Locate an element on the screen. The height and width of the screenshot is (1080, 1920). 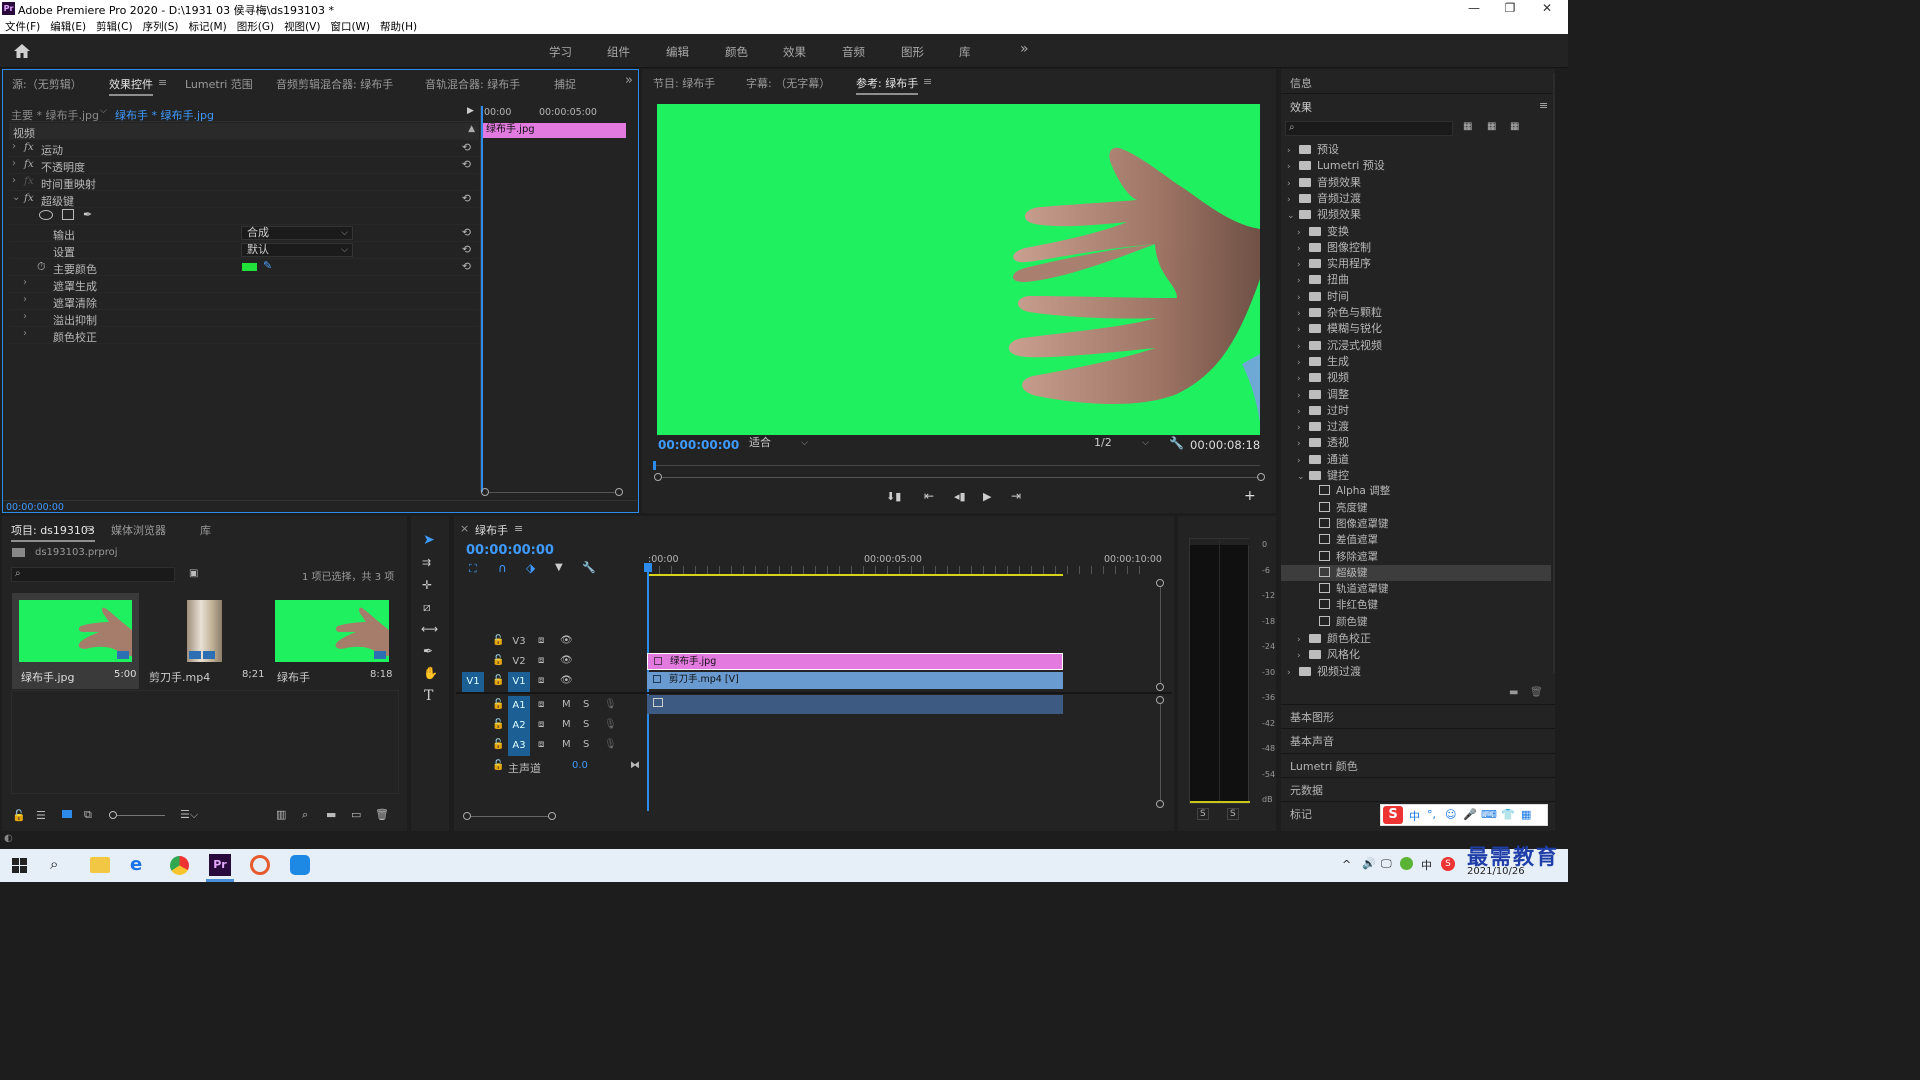
tab-audio-clip-mixer: 音频剪辑混合器: 绿布手 is located at coordinates (334, 84).